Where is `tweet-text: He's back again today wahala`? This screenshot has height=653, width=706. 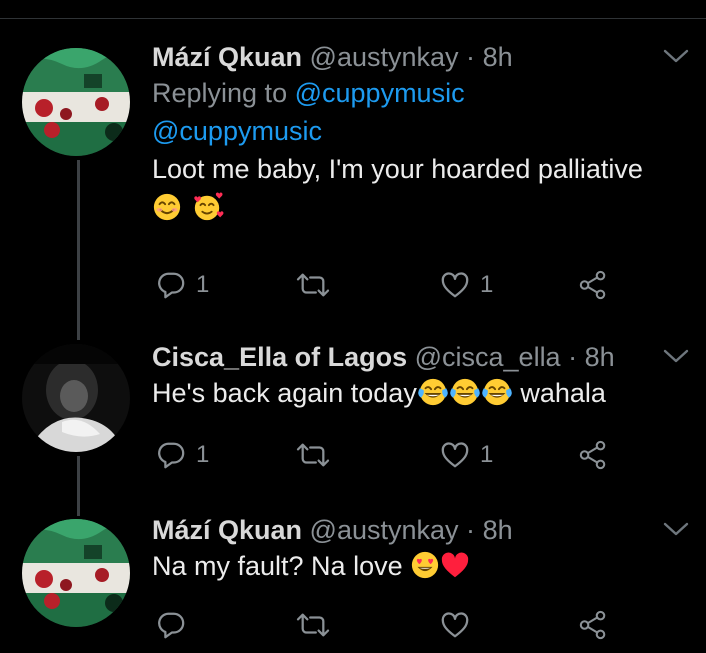
tweet-text: He's back again today wahala is located at coordinates (421, 395).